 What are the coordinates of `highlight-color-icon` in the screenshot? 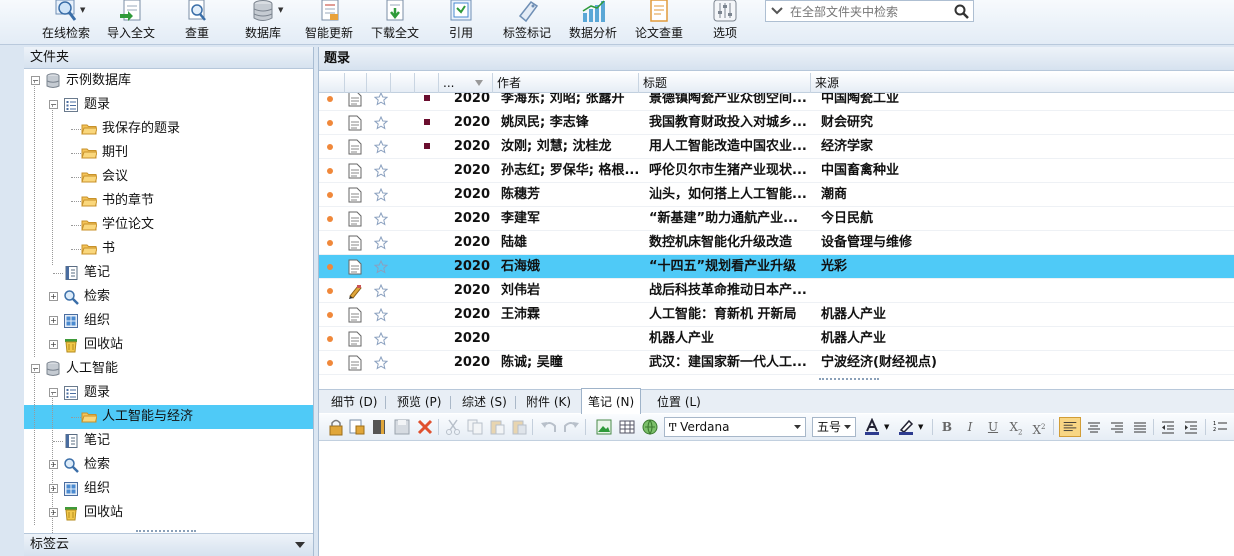 It's located at (906, 427).